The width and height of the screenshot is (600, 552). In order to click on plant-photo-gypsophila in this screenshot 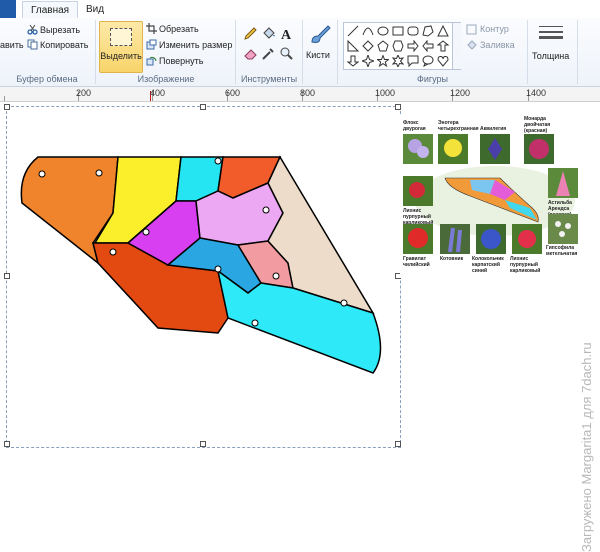, I will do `click(563, 229)`.